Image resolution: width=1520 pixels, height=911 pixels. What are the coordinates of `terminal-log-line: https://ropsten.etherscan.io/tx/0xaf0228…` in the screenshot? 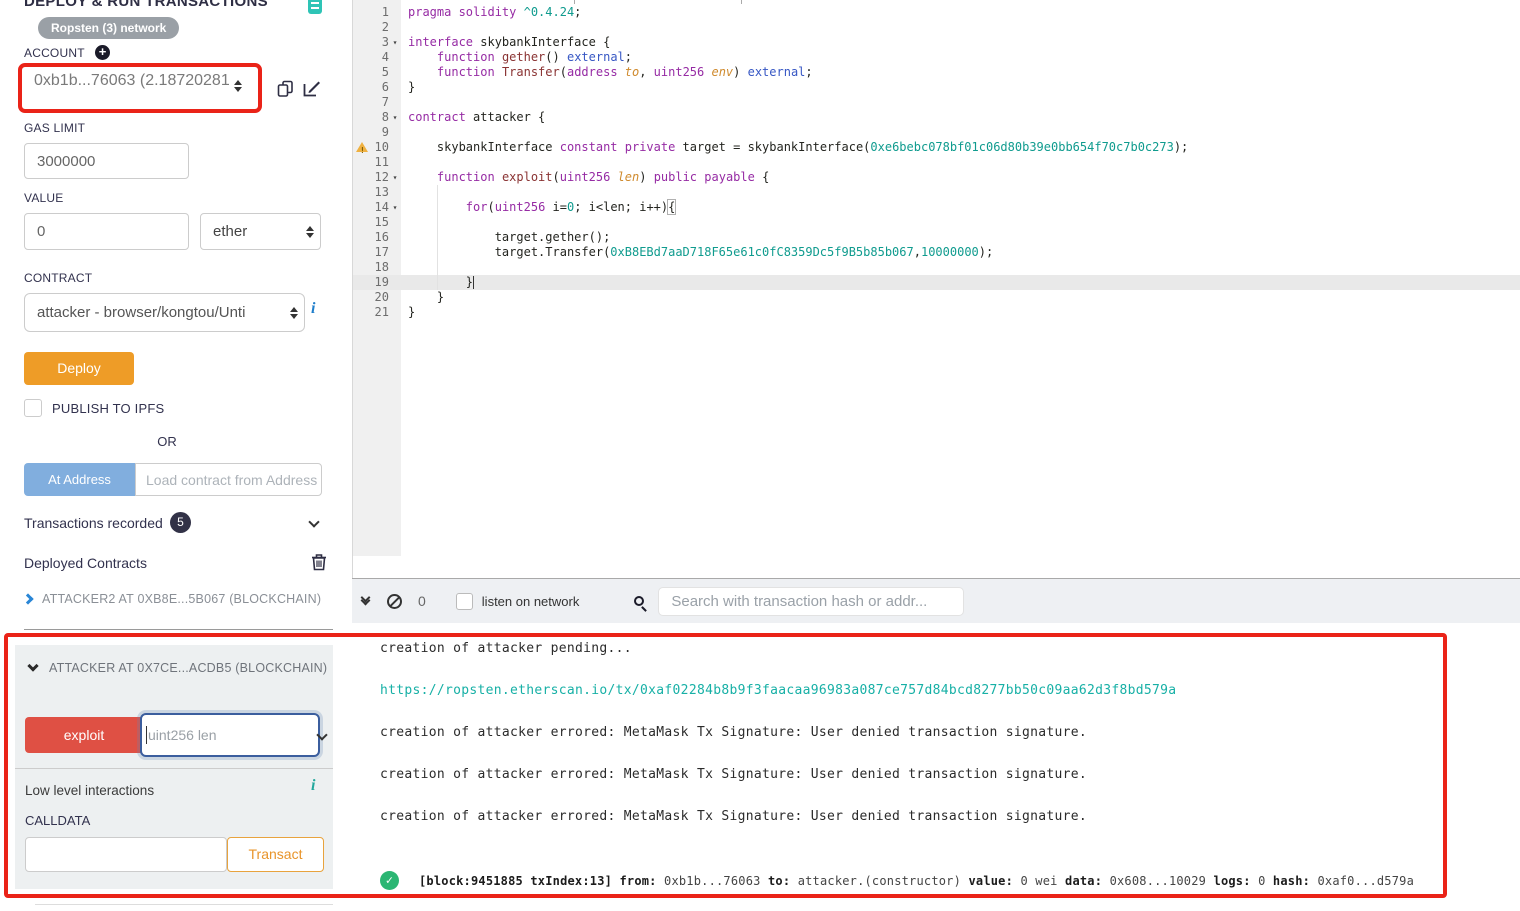 It's located at (778, 704).